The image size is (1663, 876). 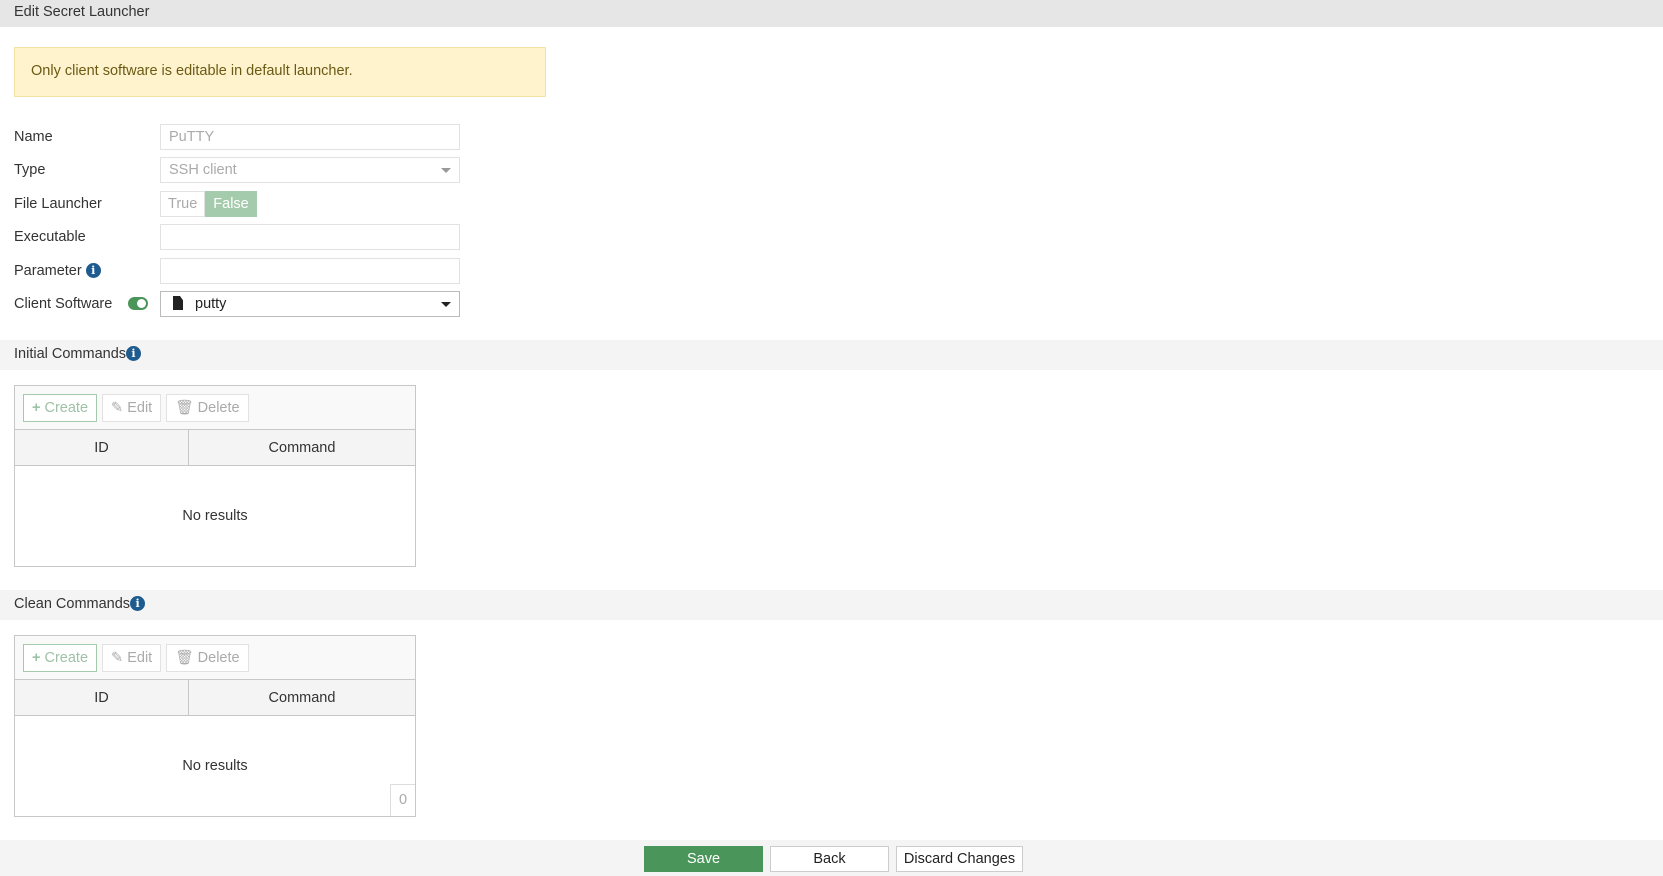 I want to click on parameter-label-wrap: Parameter i, so click(x=57, y=271).